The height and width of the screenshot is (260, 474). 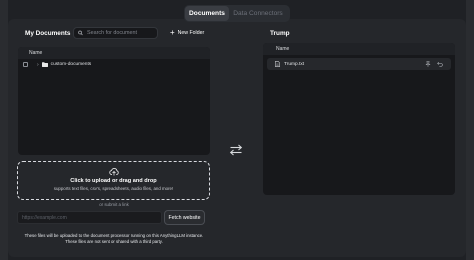 What do you see at coordinates (71, 64) in the screenshot?
I see `folder-name: custom-documents` at bounding box center [71, 64].